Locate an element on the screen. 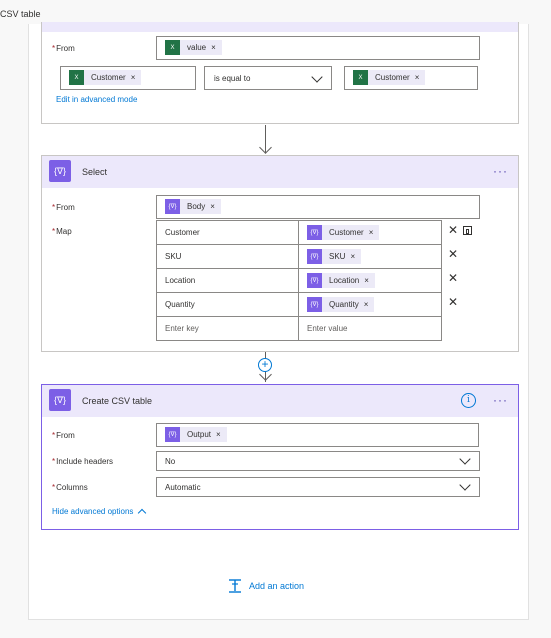 The image size is (551, 638). map-value-cell: {∇} Quantity × is located at coordinates (370, 304).